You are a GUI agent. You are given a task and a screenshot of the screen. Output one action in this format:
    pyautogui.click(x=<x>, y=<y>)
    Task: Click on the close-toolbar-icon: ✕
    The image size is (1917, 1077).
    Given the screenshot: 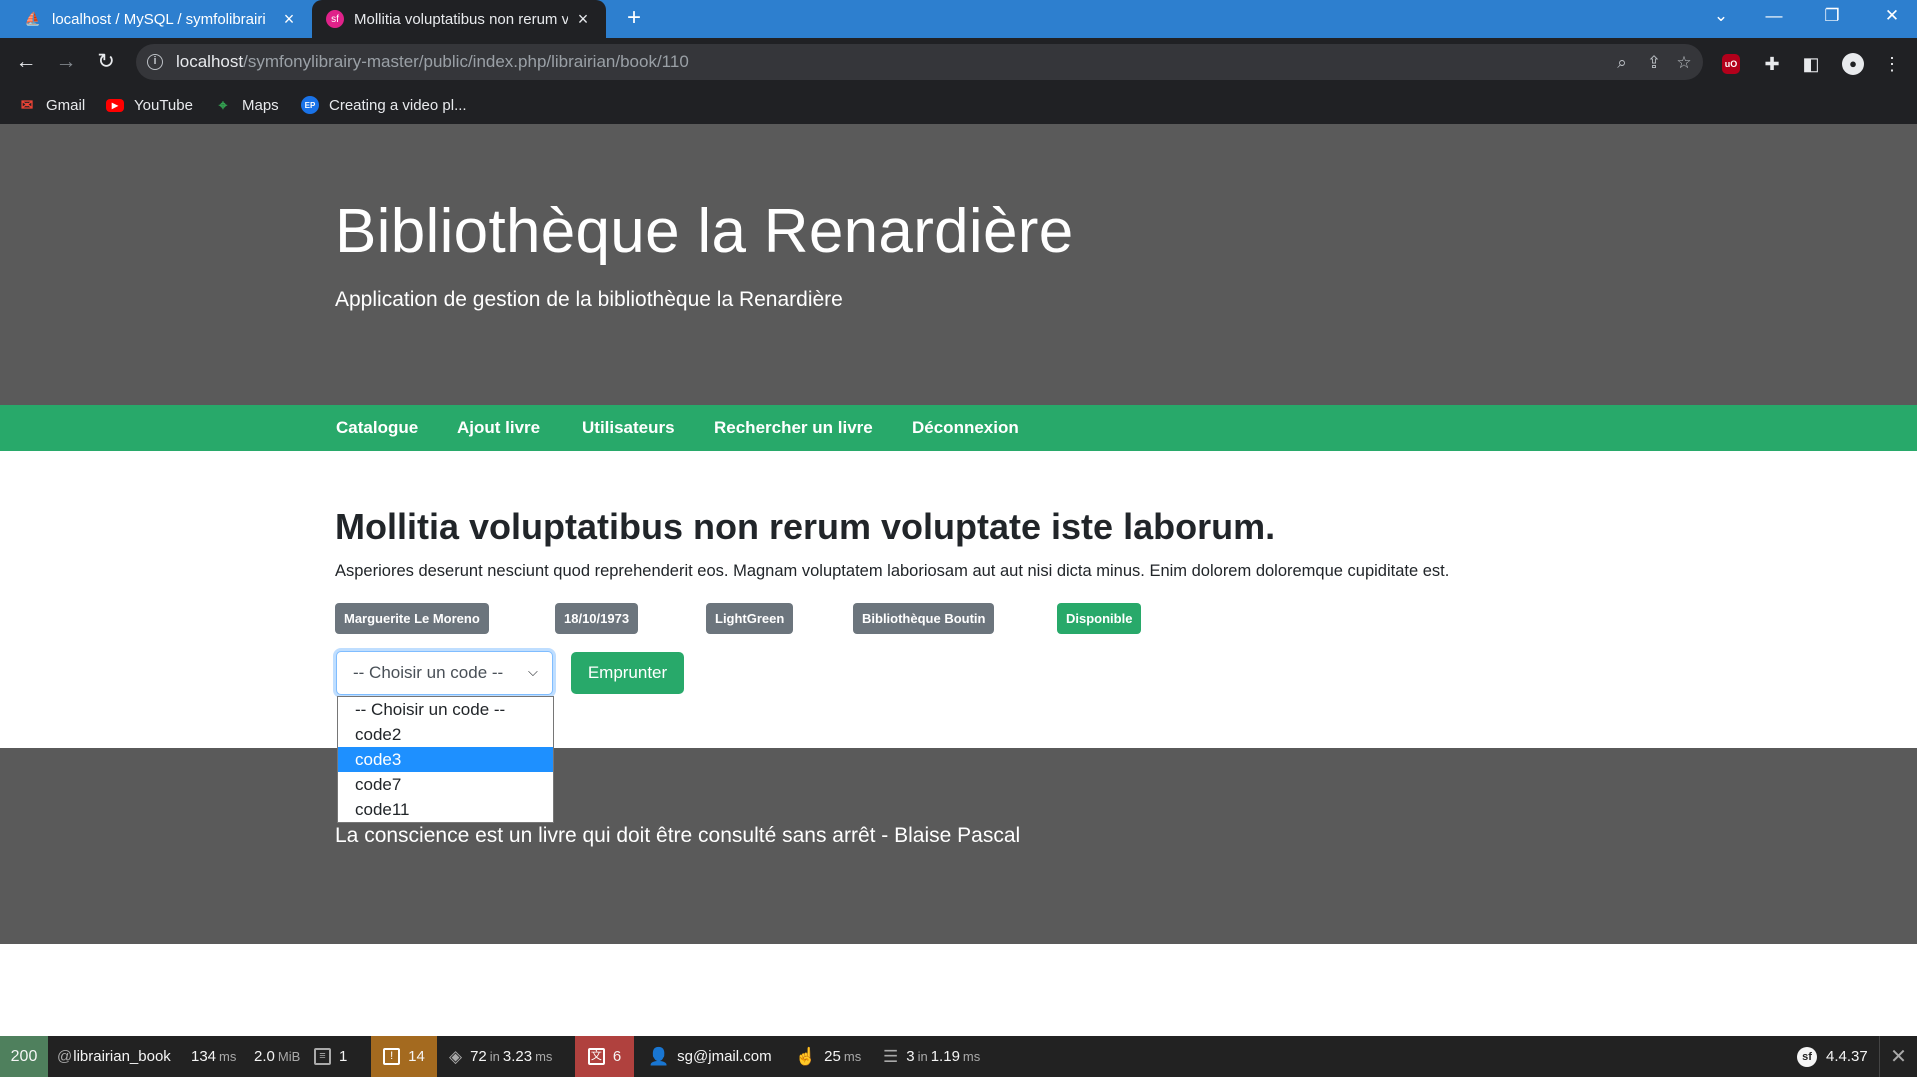 What is the action you would take?
    pyautogui.click(x=1898, y=1056)
    